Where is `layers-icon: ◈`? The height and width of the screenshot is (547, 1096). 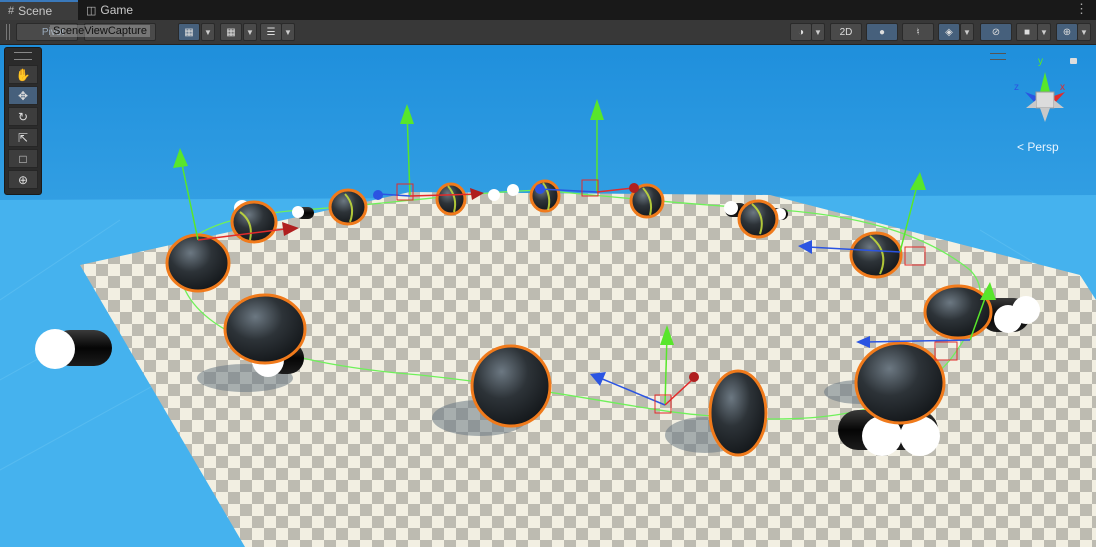 layers-icon: ◈ is located at coordinates (949, 32).